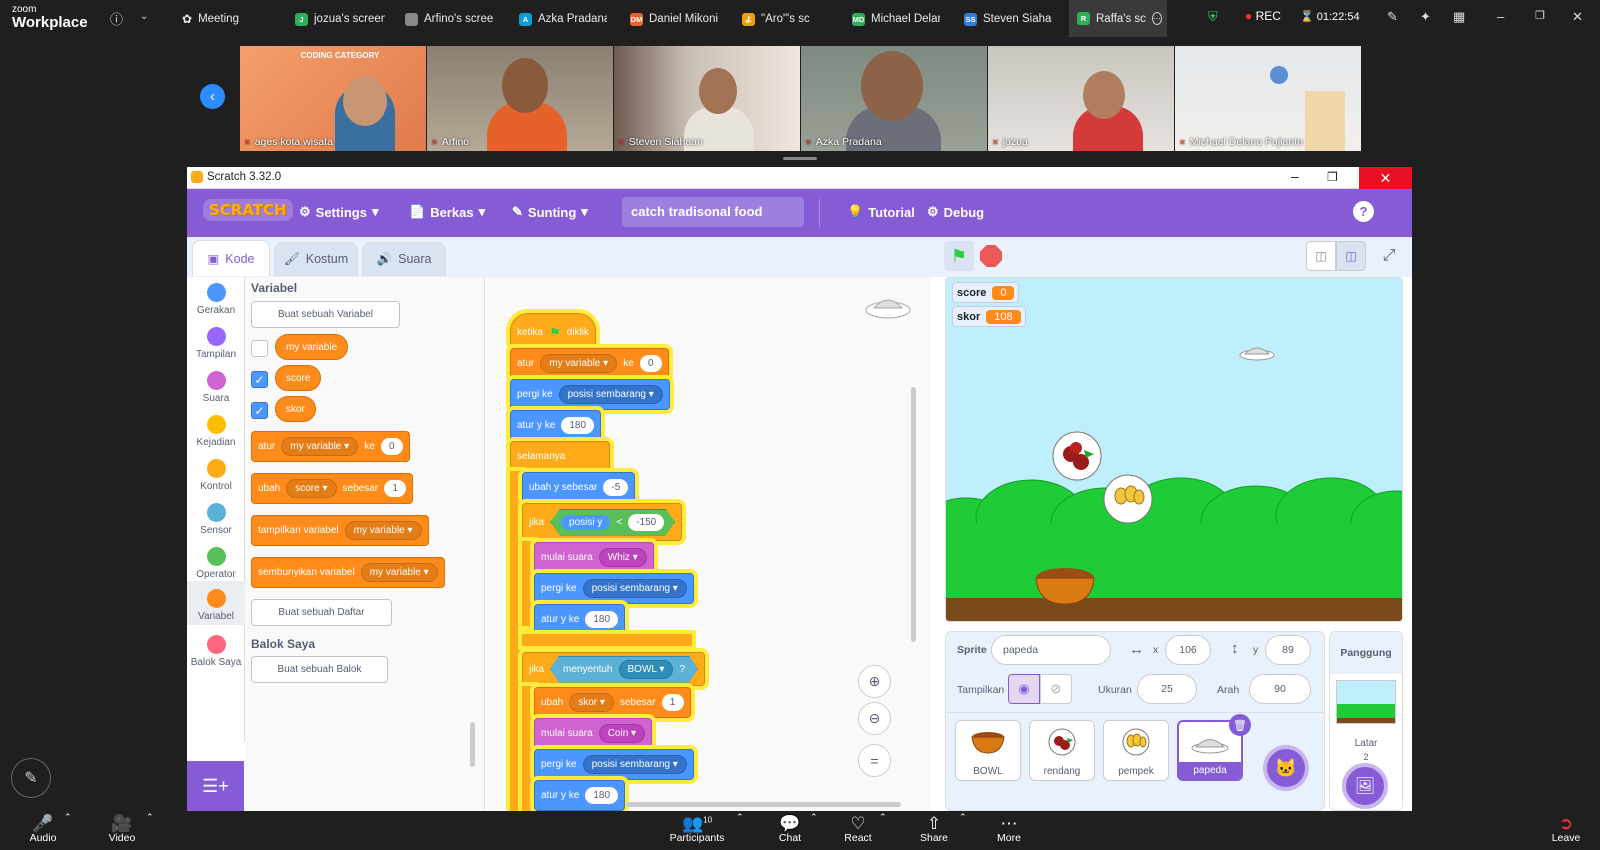  I want to click on category-sensing: Sensor, so click(216, 516).